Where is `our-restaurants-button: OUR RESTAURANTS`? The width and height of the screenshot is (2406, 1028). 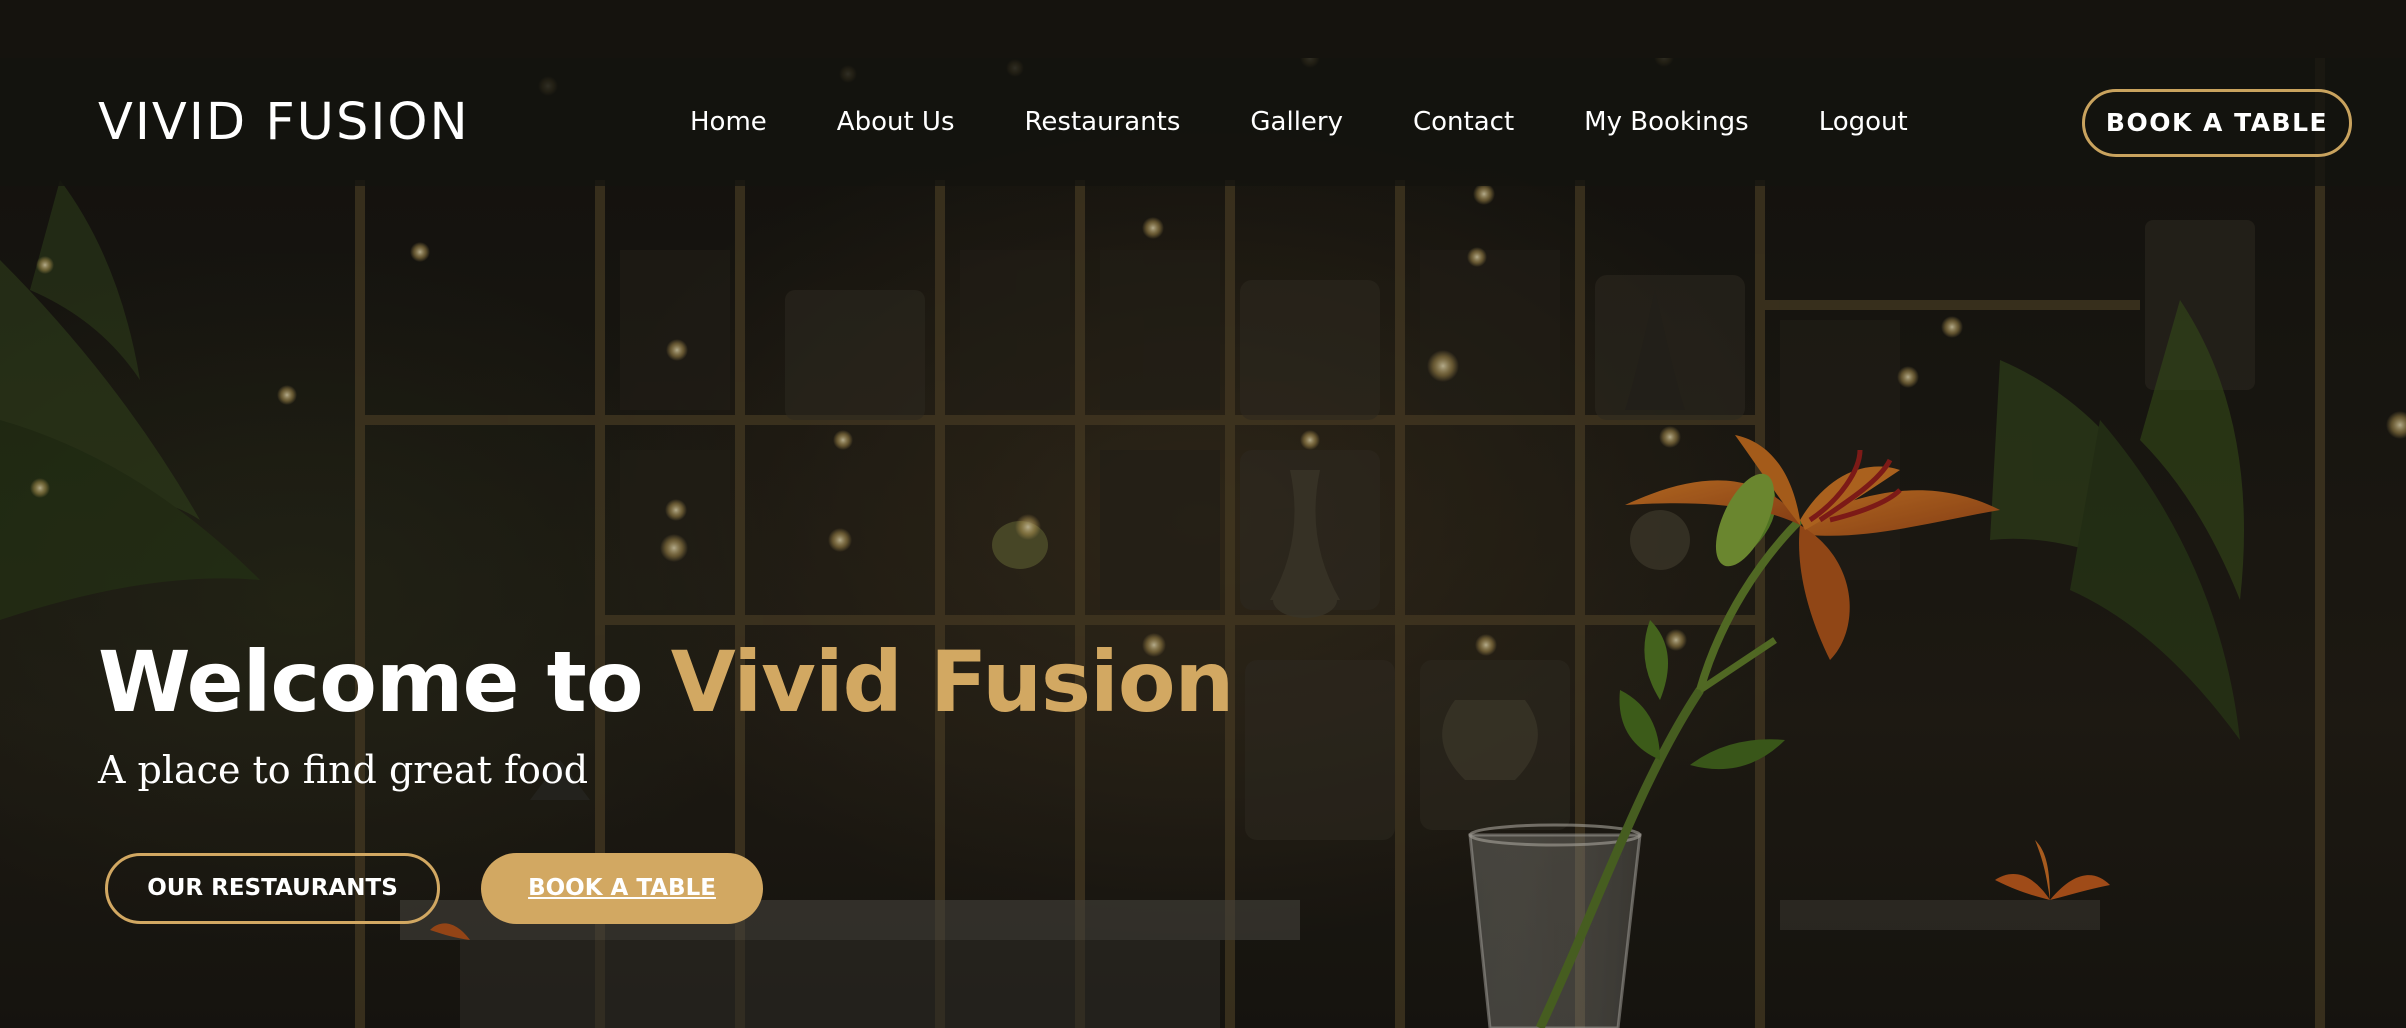
our-restaurants-button: OUR RESTAURANTS is located at coordinates (272, 888).